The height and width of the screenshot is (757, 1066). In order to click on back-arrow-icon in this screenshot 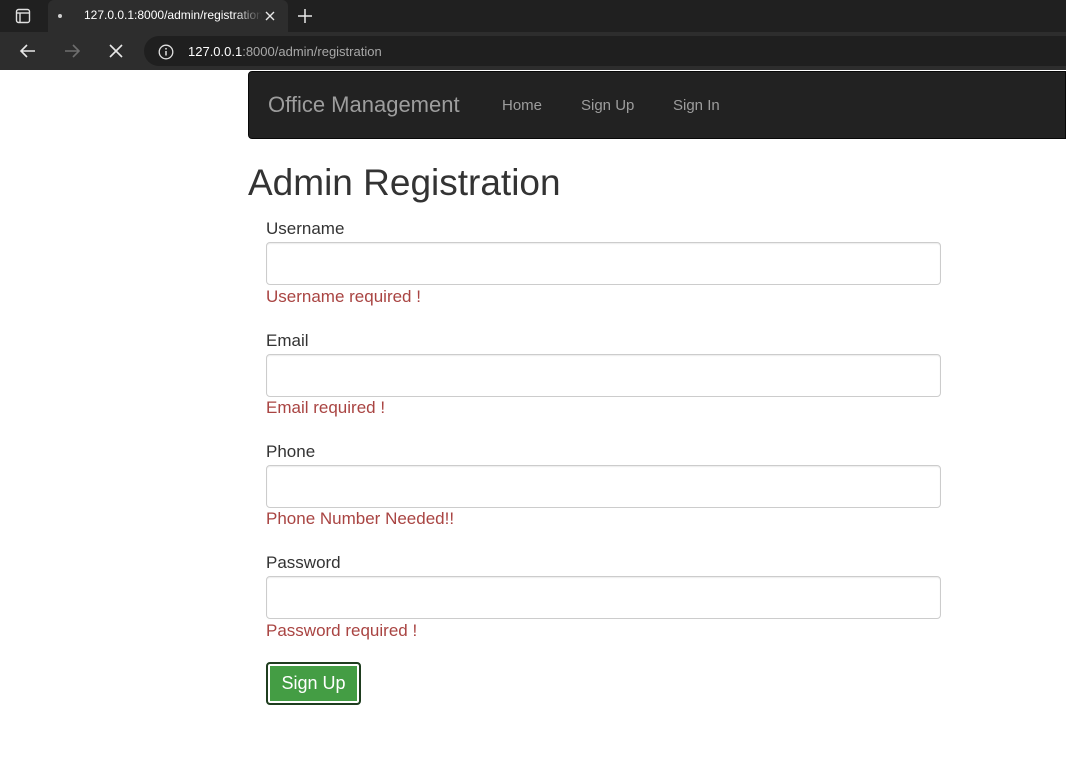, I will do `click(28, 51)`.